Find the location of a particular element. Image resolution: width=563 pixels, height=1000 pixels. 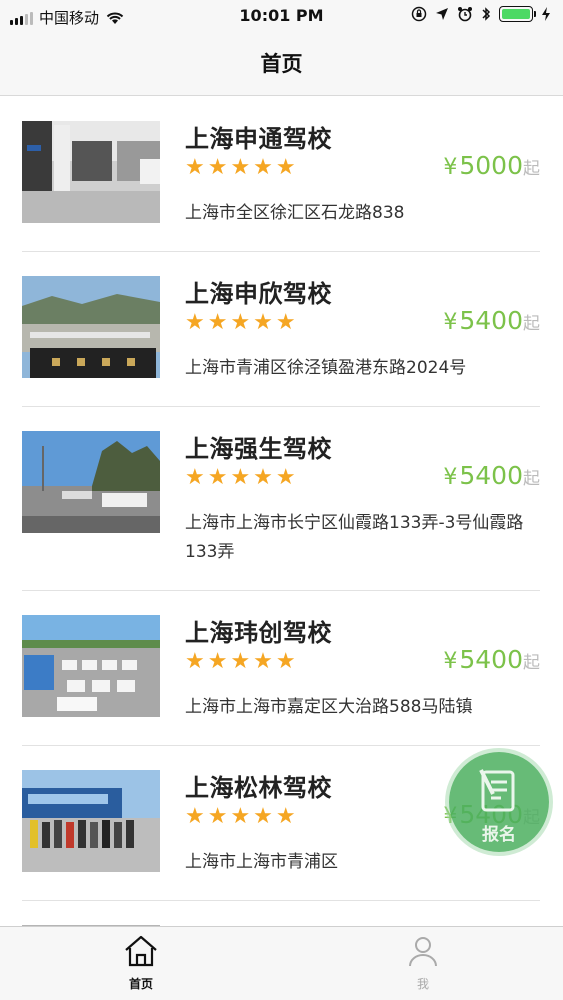

school-address: 上海市全区徐汇区石龙路838 is located at coordinates (295, 213).